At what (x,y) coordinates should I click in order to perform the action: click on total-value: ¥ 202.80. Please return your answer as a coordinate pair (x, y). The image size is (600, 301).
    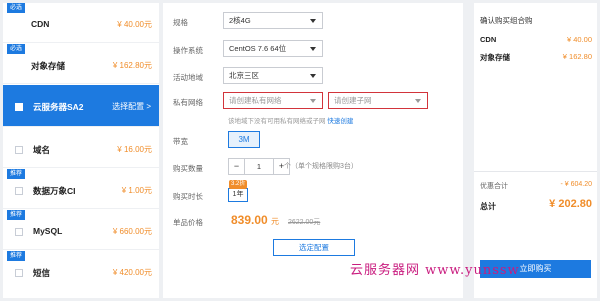
    Looking at the image, I should click on (570, 204).